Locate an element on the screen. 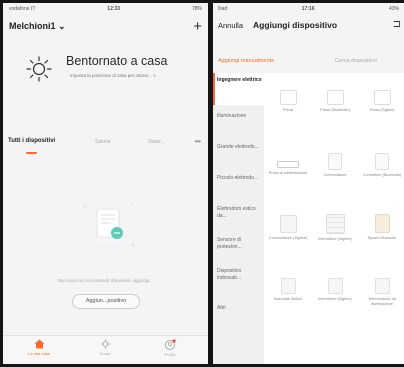 Image resolution: width=404 pixels, height=367 pixels. device-tile: Commutatore is located at coordinates (335, 165).